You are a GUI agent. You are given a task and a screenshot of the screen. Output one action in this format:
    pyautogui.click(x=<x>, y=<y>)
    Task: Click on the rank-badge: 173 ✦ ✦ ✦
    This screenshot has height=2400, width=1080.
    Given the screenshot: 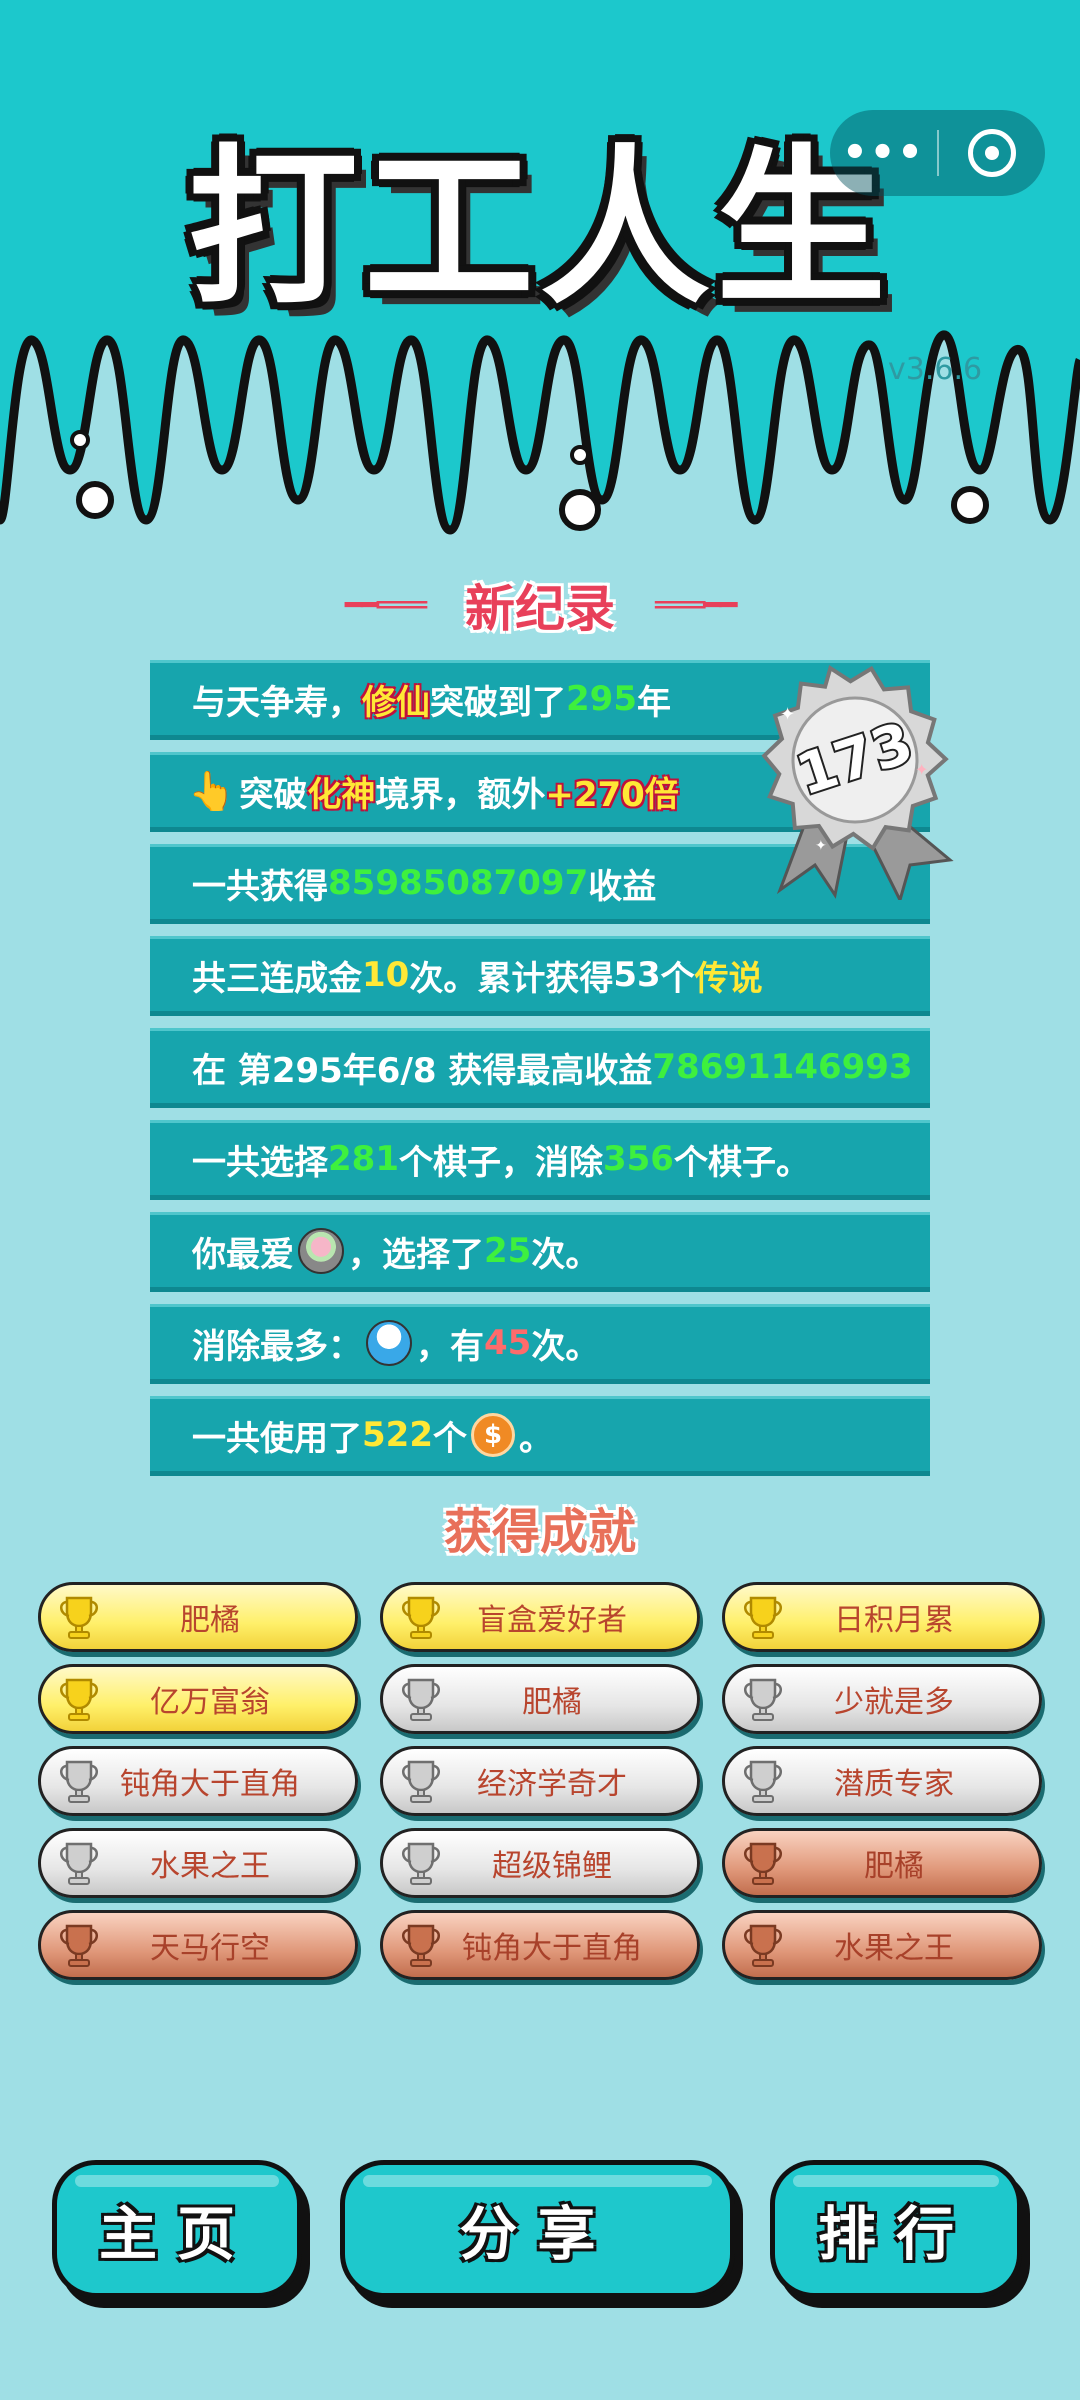 What is the action you would take?
    pyautogui.click(x=855, y=782)
    